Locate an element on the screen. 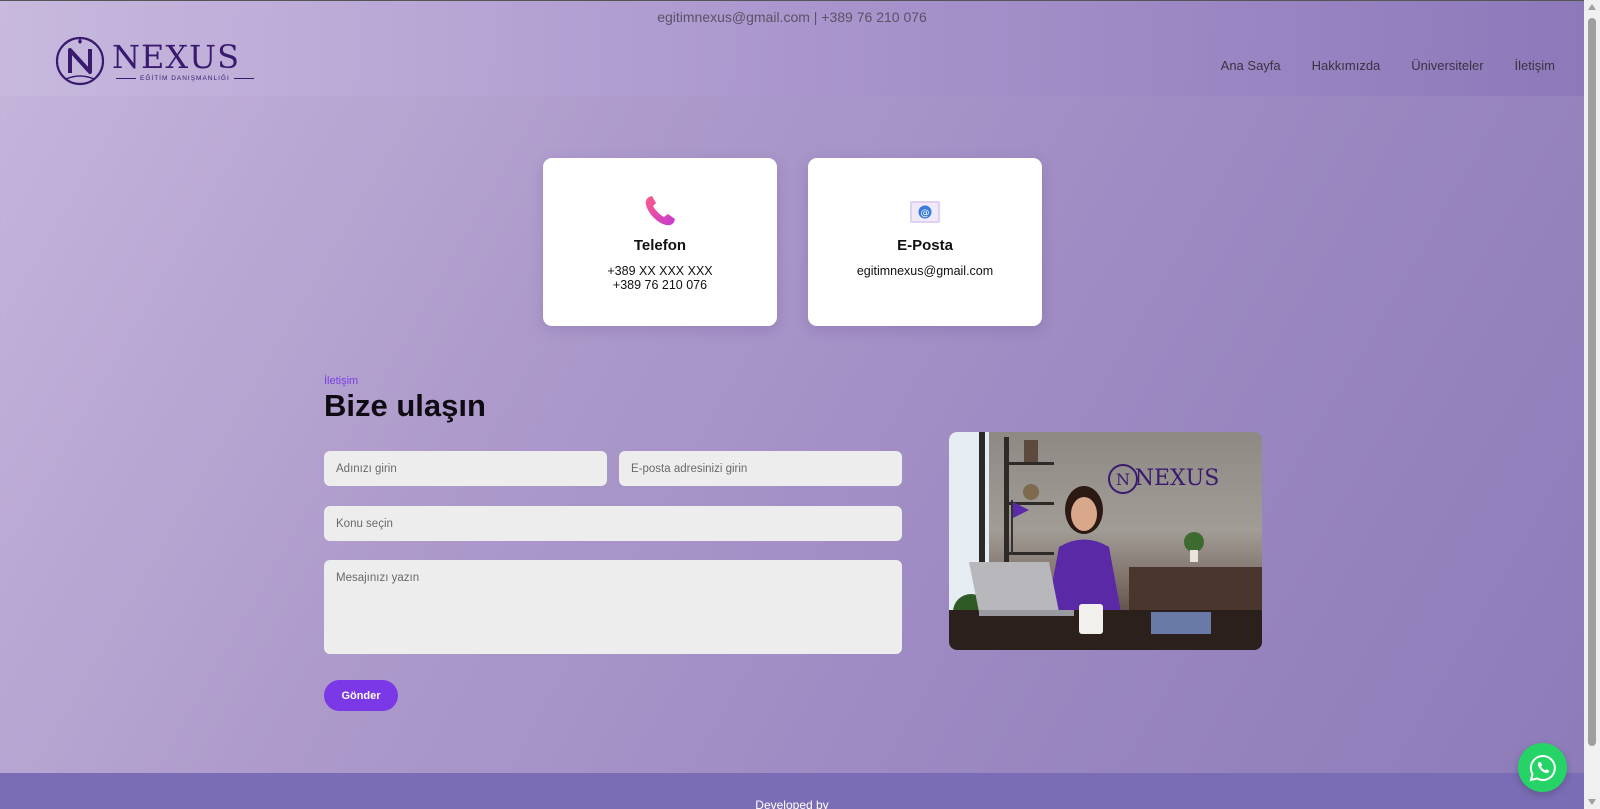 The image size is (1600, 809). contact-line: egitimnexus@gmail.com | +389 76 210 076 is located at coordinates (792, 17).